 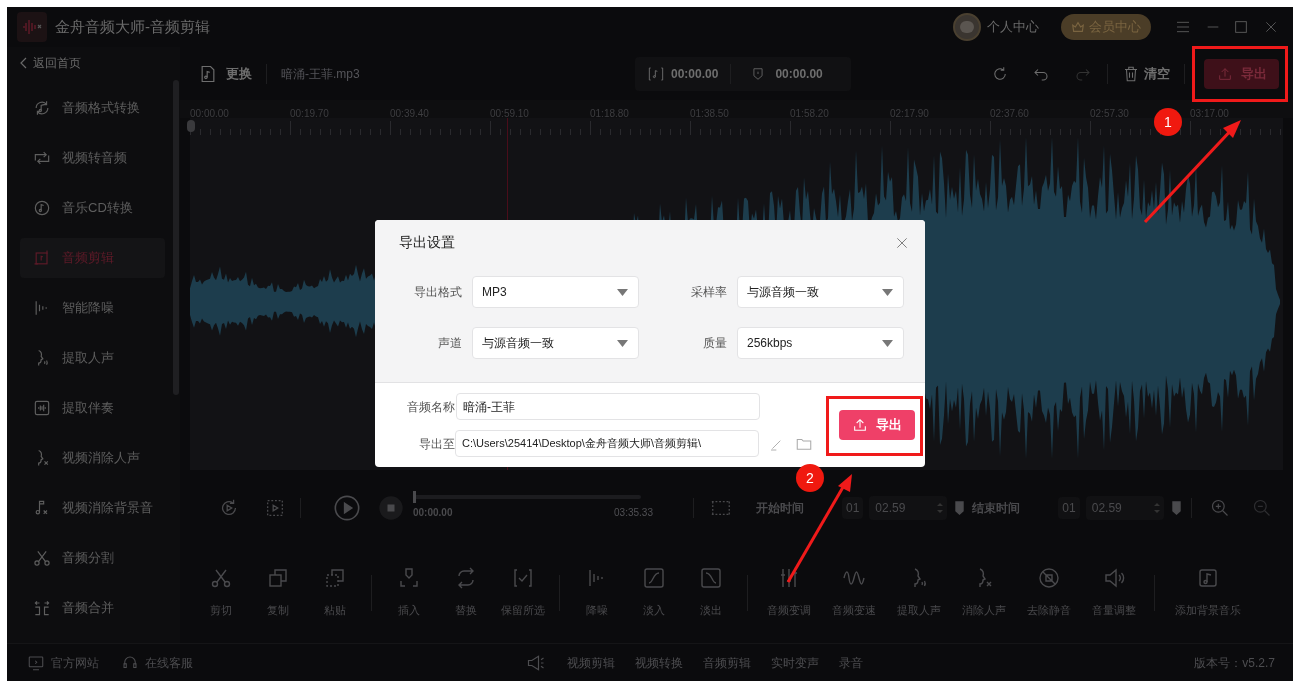 What do you see at coordinates (695, 74) in the screenshot?
I see `start-time: 00:00.00` at bounding box center [695, 74].